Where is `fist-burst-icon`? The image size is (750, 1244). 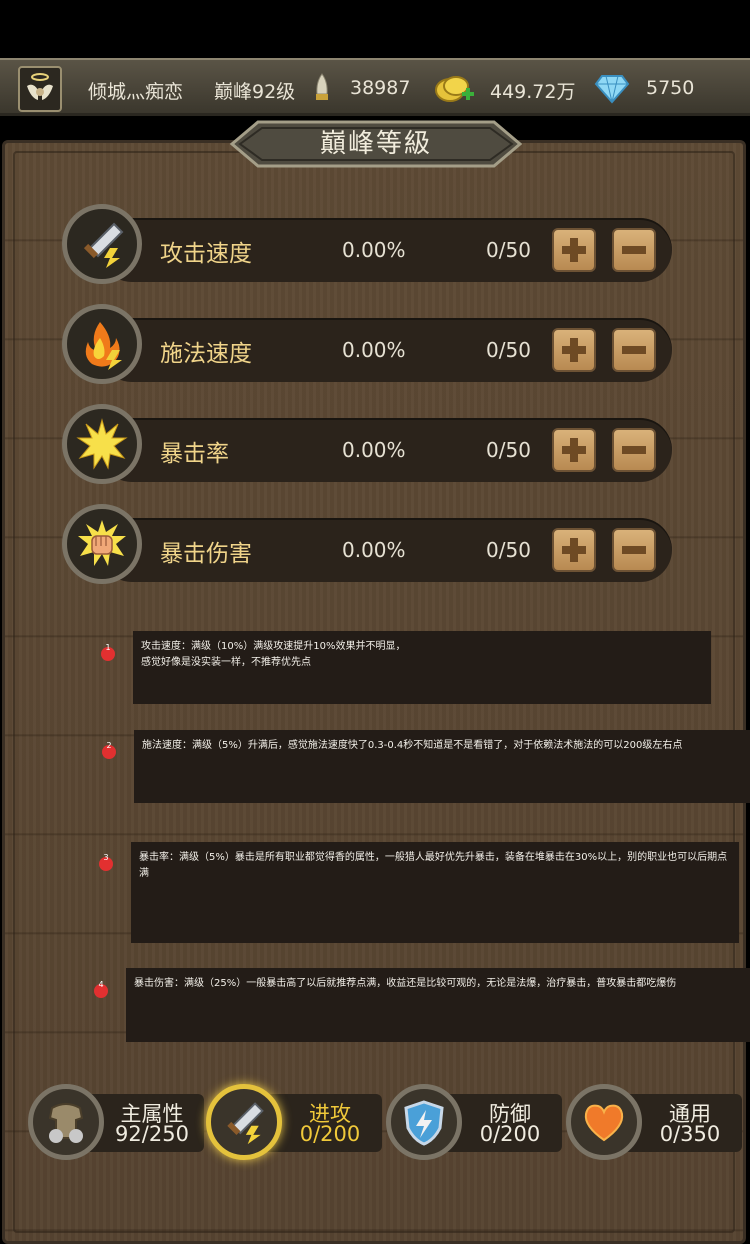 fist-burst-icon is located at coordinates (102, 544).